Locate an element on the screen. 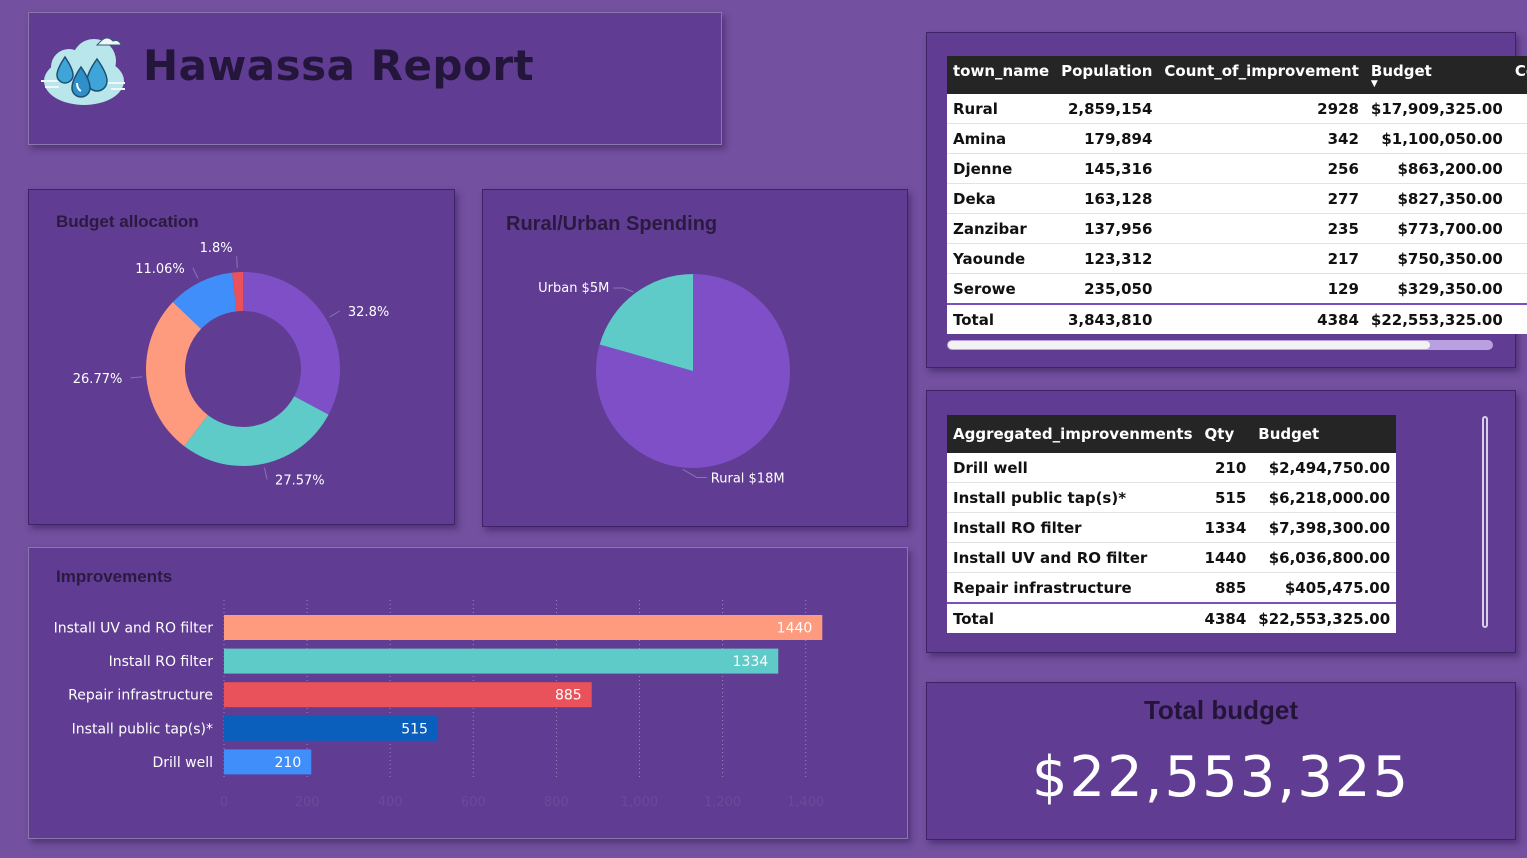 This screenshot has height=858, width=1527. table-cell: $773,700.00 is located at coordinates (1436, 228).